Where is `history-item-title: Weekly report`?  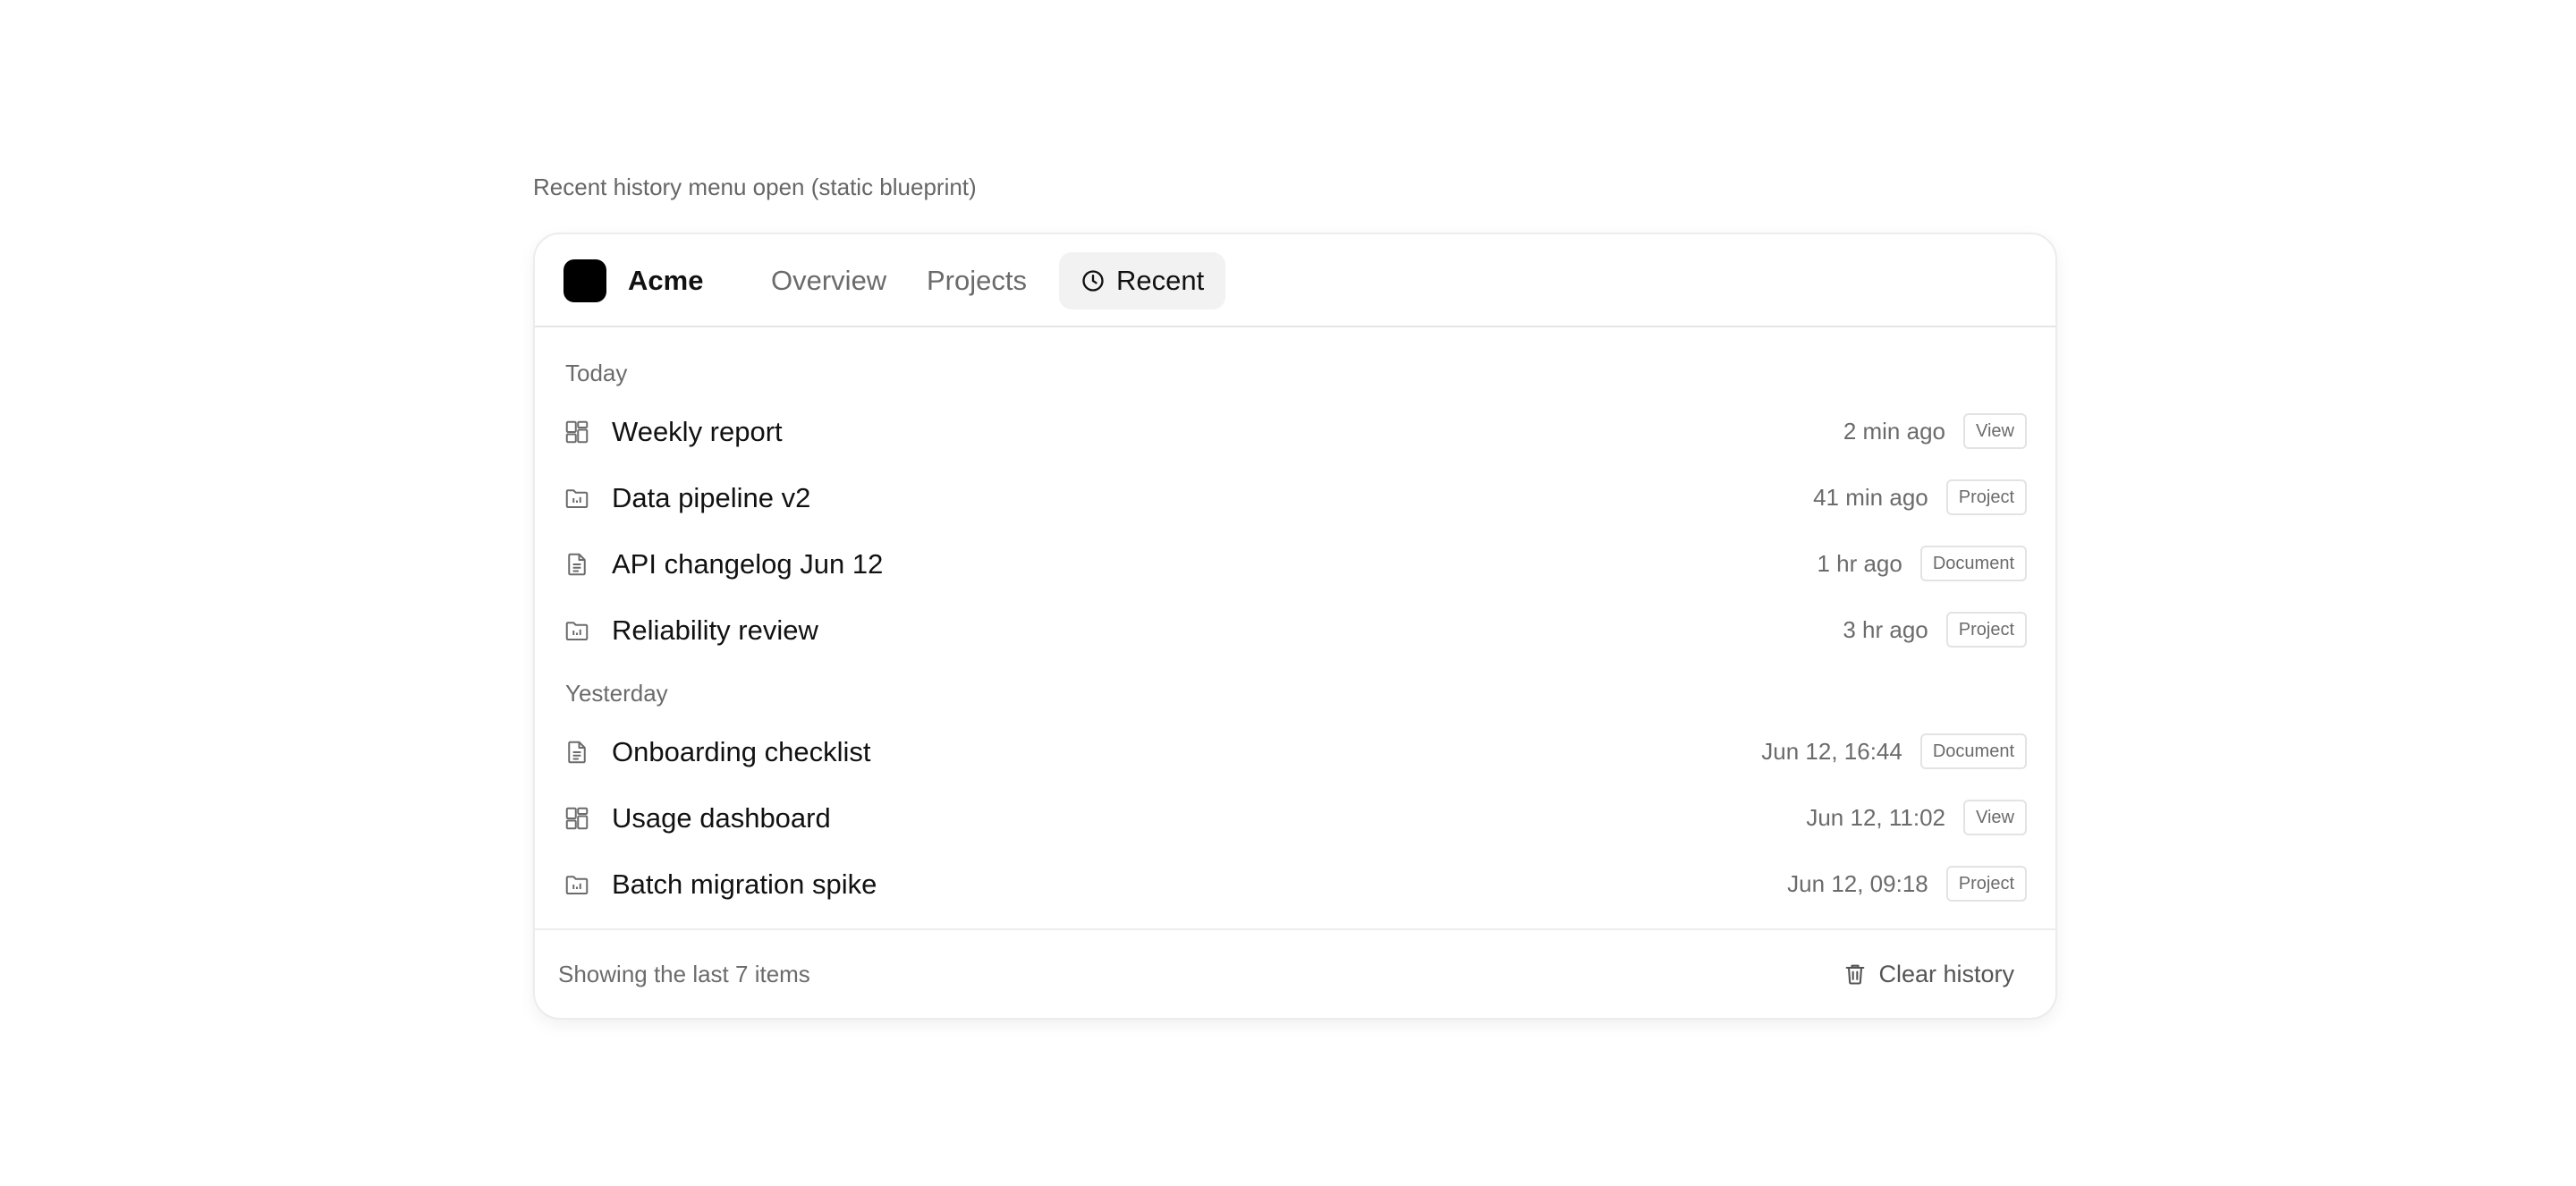
history-item-title: Weekly report is located at coordinates (697, 431).